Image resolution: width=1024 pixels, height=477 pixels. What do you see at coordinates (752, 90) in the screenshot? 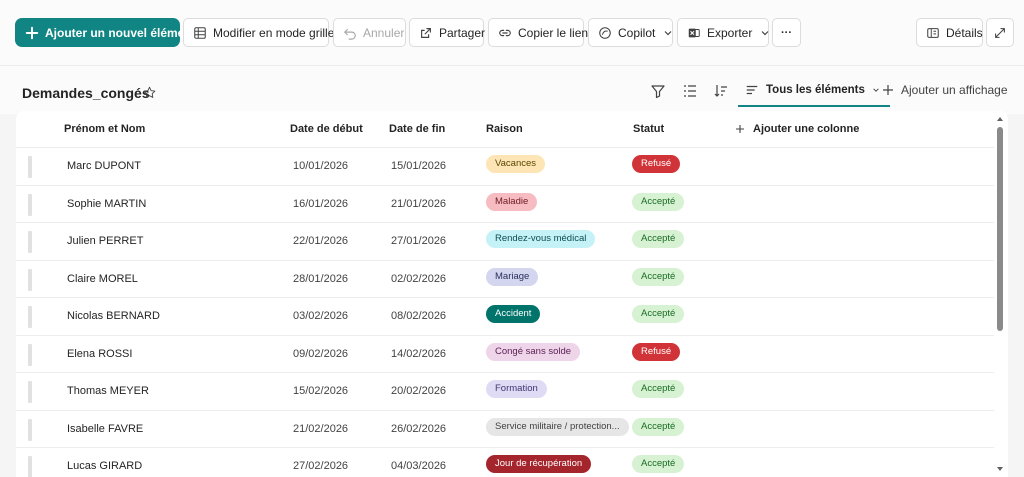
I see `view-list-icon` at bounding box center [752, 90].